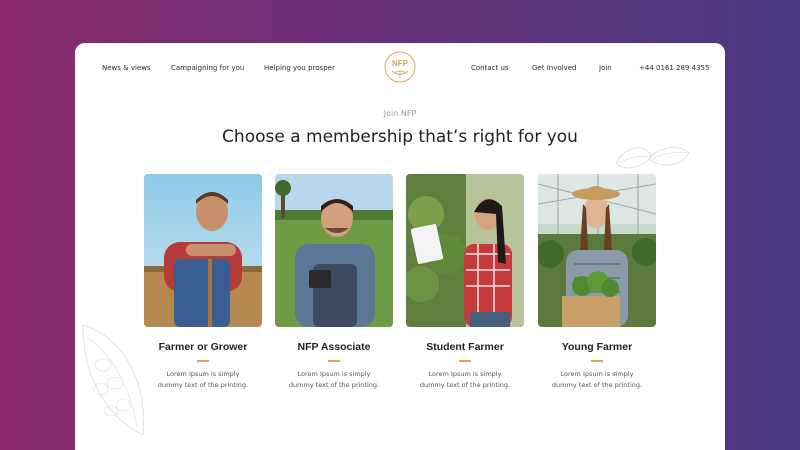 Image resolution: width=800 pixels, height=450 pixels. Describe the element at coordinates (334, 250) in the screenshot. I see `associate-photo` at that location.